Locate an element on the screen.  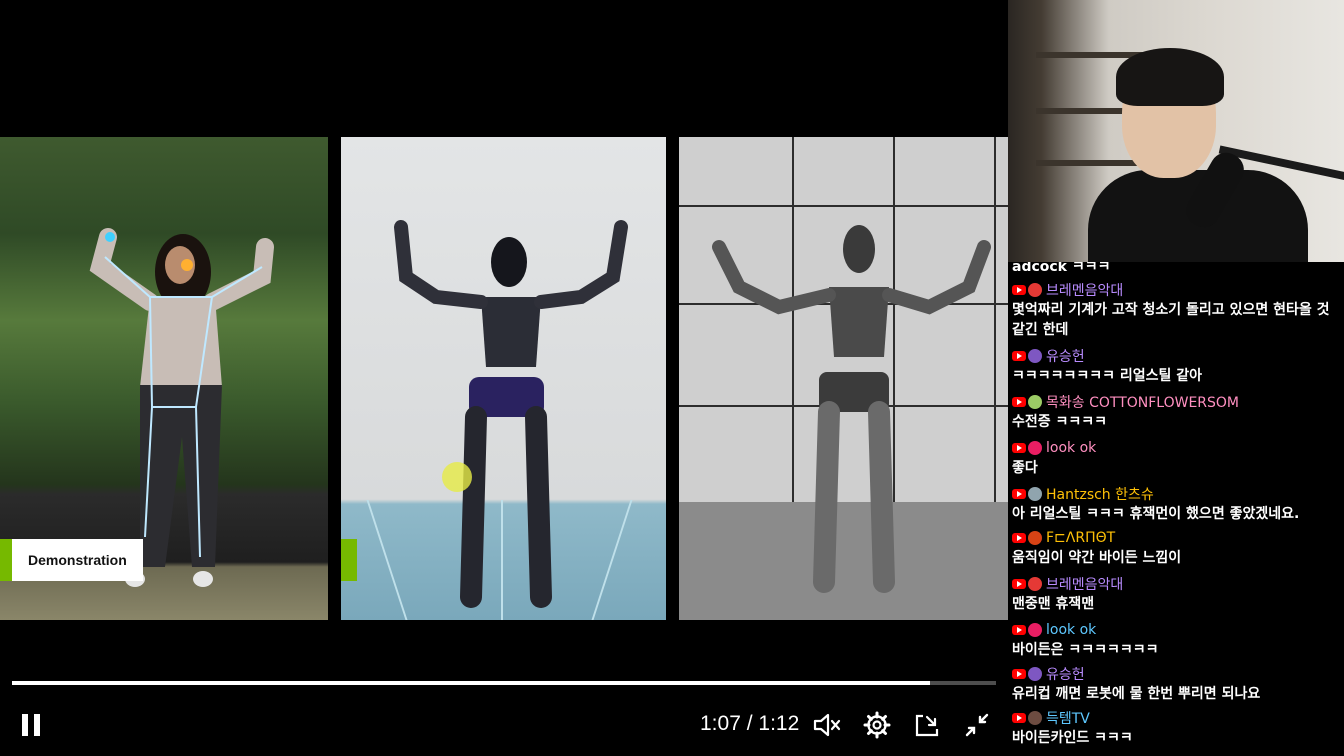
chat-author-row: Hantzsch 한츠슈 is located at coordinates (1177, 494).